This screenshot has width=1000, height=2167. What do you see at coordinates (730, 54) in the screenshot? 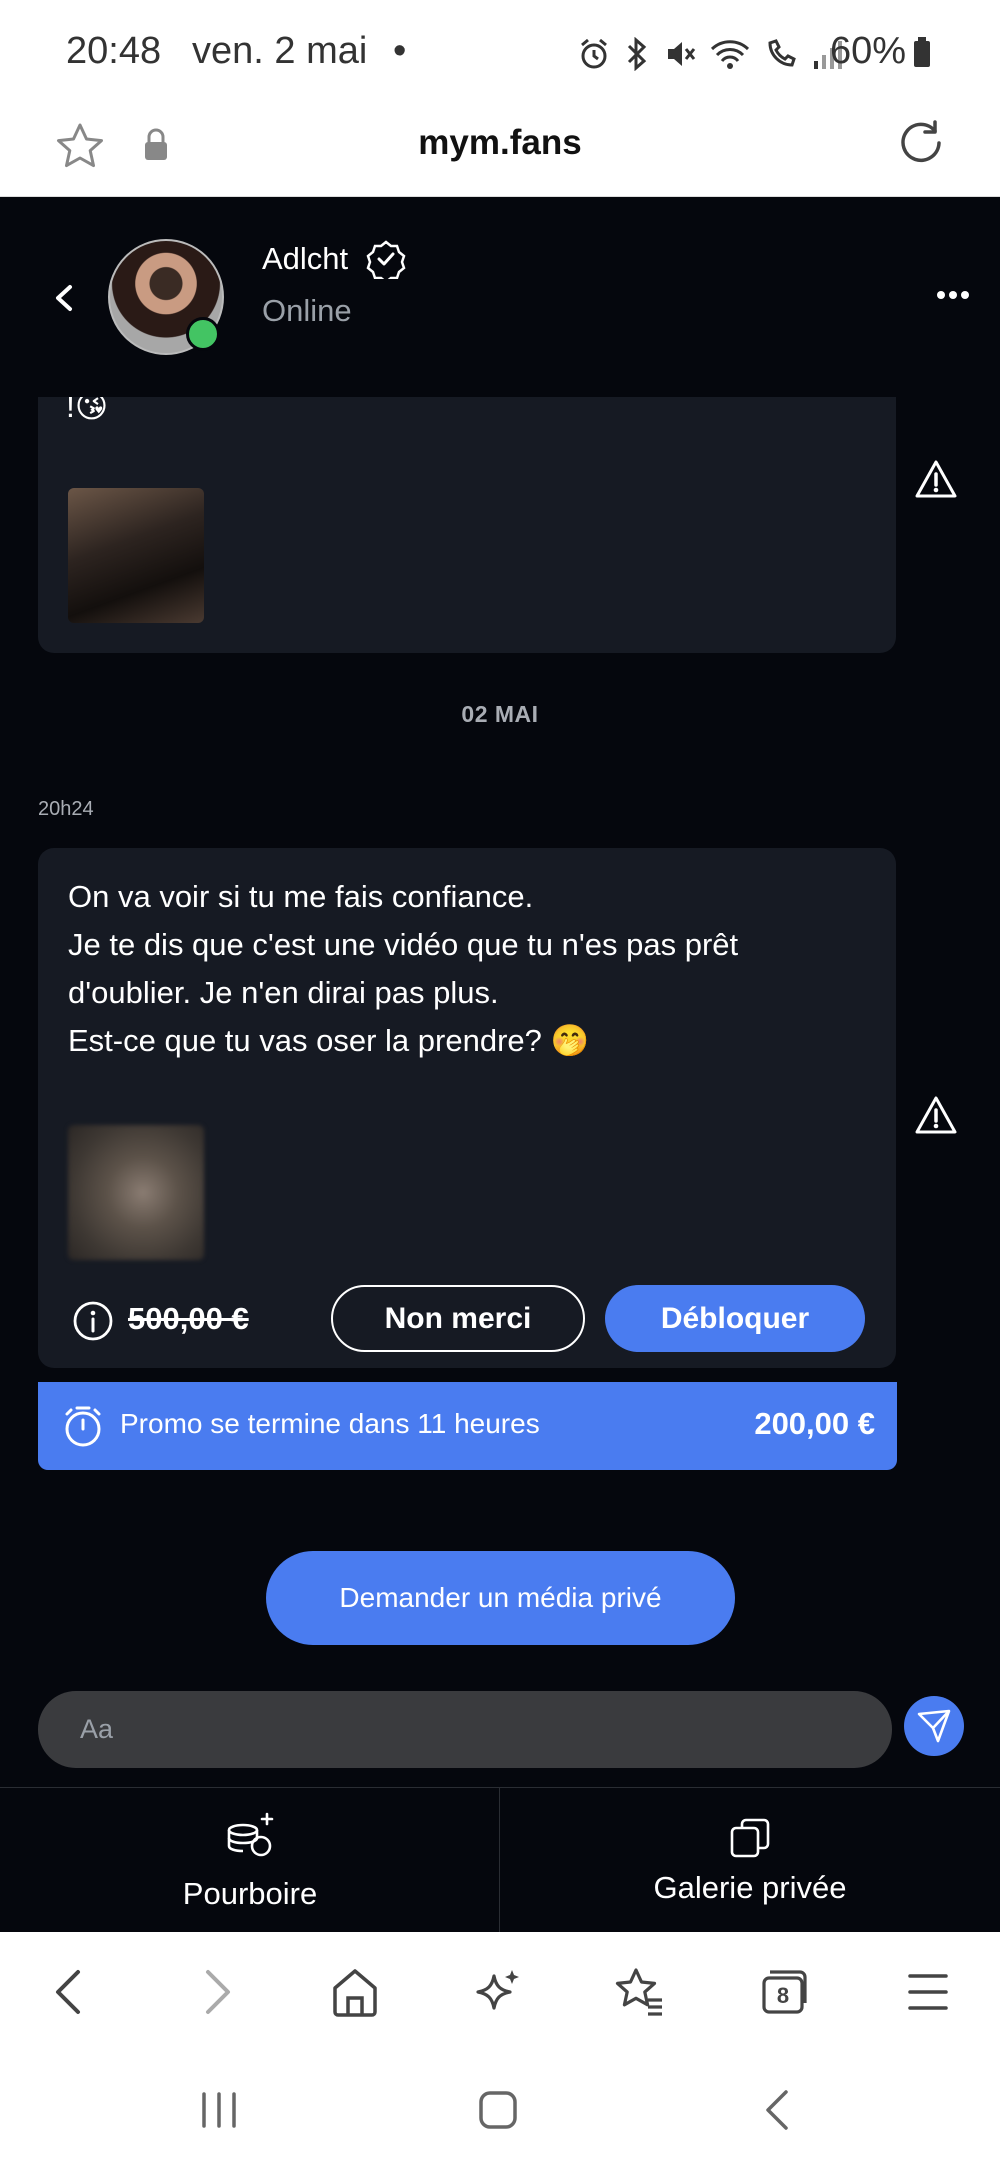
I see `wifi-icon` at bounding box center [730, 54].